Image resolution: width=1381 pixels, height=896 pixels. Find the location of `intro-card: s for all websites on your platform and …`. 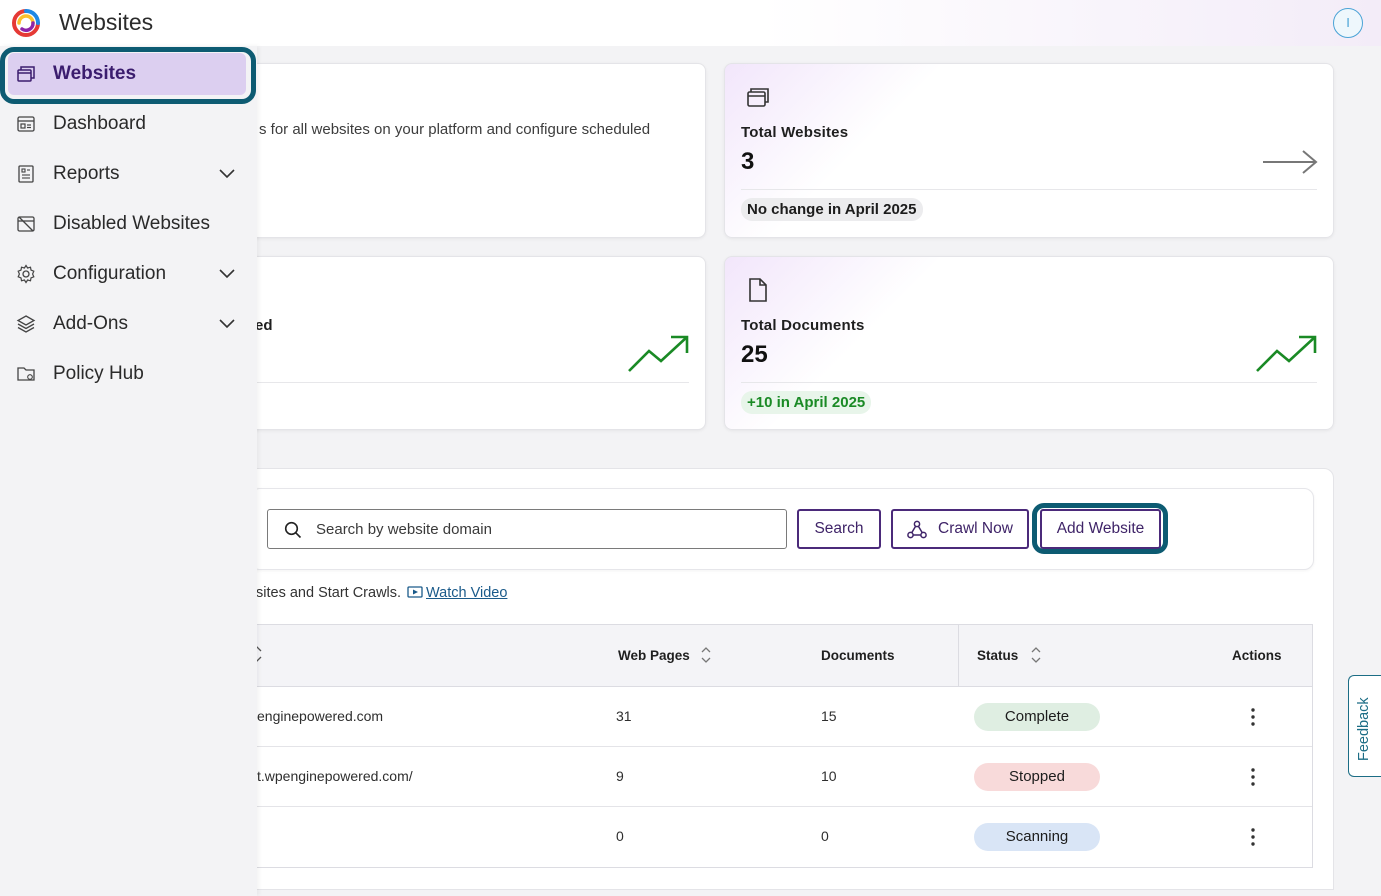

intro-card: s for all websites on your platform and … is located at coordinates (468, 150).